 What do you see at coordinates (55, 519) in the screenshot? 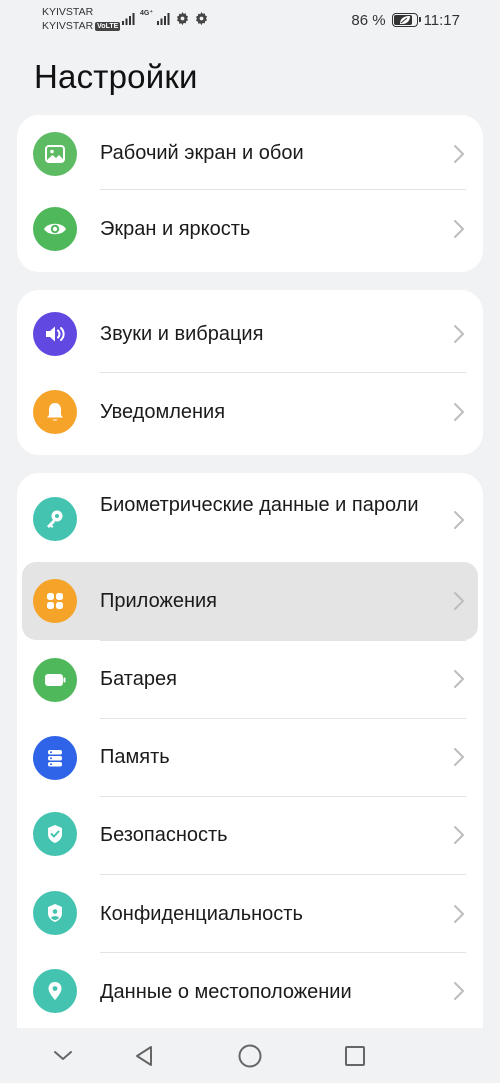
I see `key-icon` at bounding box center [55, 519].